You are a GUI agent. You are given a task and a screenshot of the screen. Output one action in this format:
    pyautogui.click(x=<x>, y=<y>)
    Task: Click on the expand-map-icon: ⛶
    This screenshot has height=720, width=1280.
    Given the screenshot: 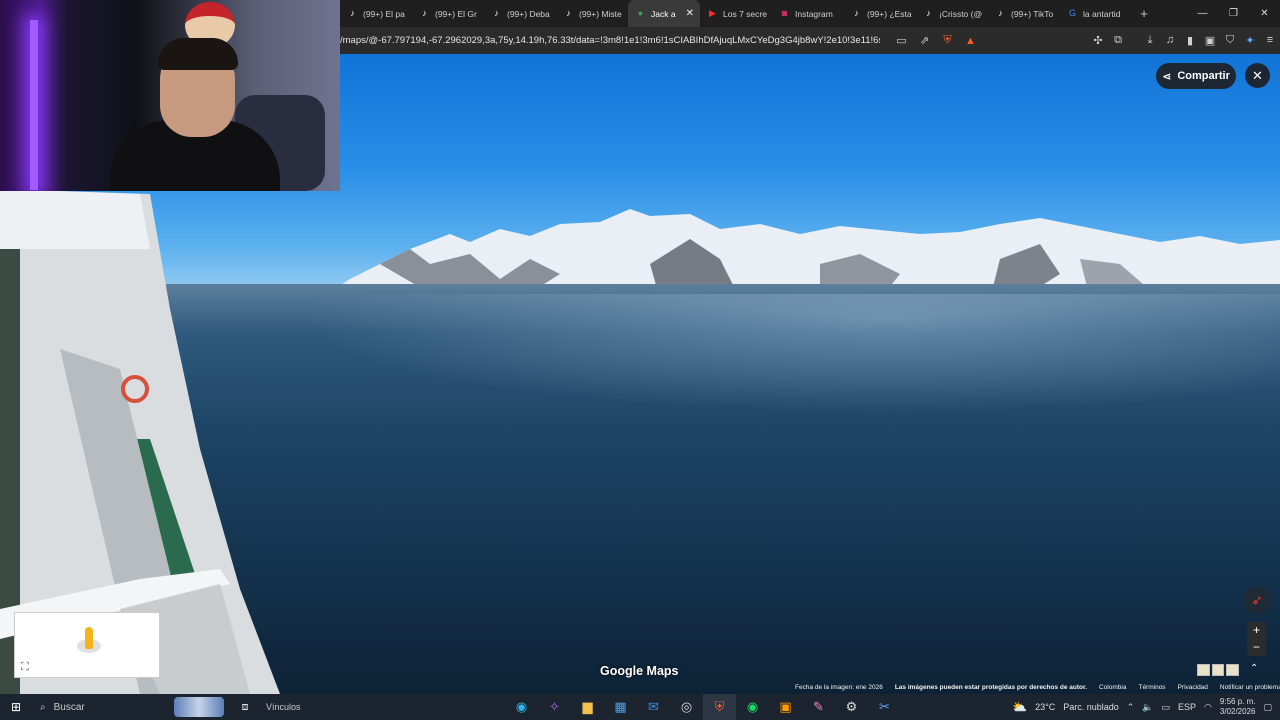 What is the action you would take?
    pyautogui.click(x=25, y=667)
    